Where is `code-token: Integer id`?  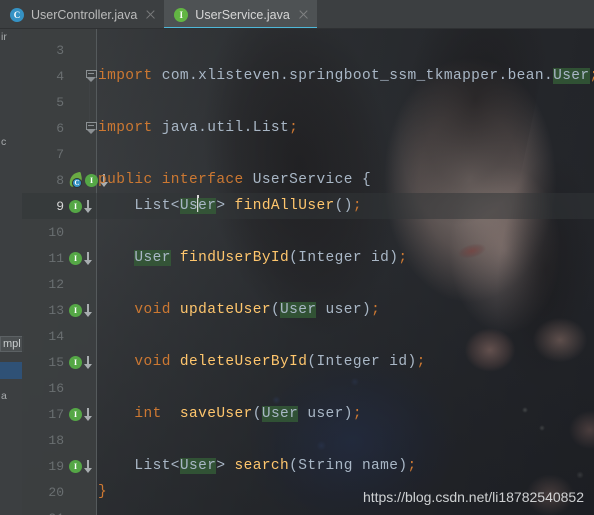 code-token: Integer id is located at coordinates (362, 362).